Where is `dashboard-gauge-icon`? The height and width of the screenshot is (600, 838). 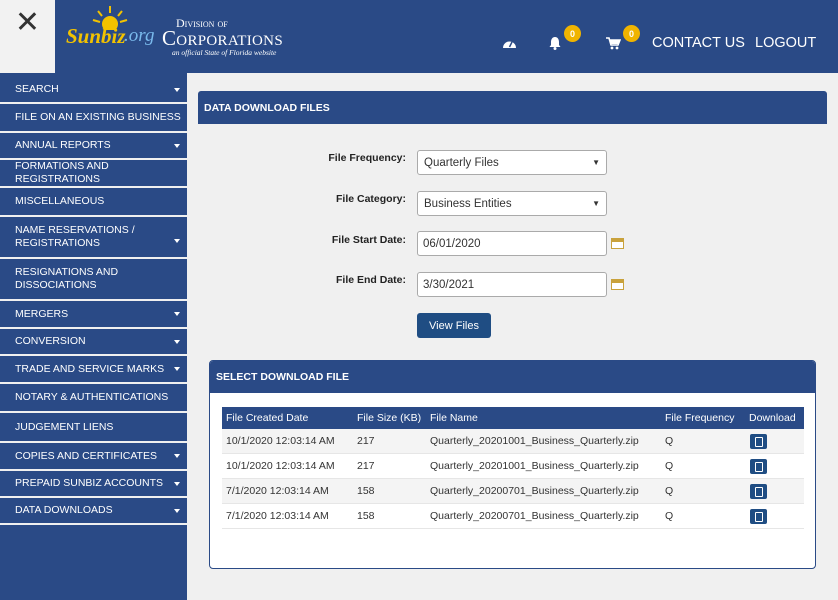
dashboard-gauge-icon is located at coordinates (509, 43).